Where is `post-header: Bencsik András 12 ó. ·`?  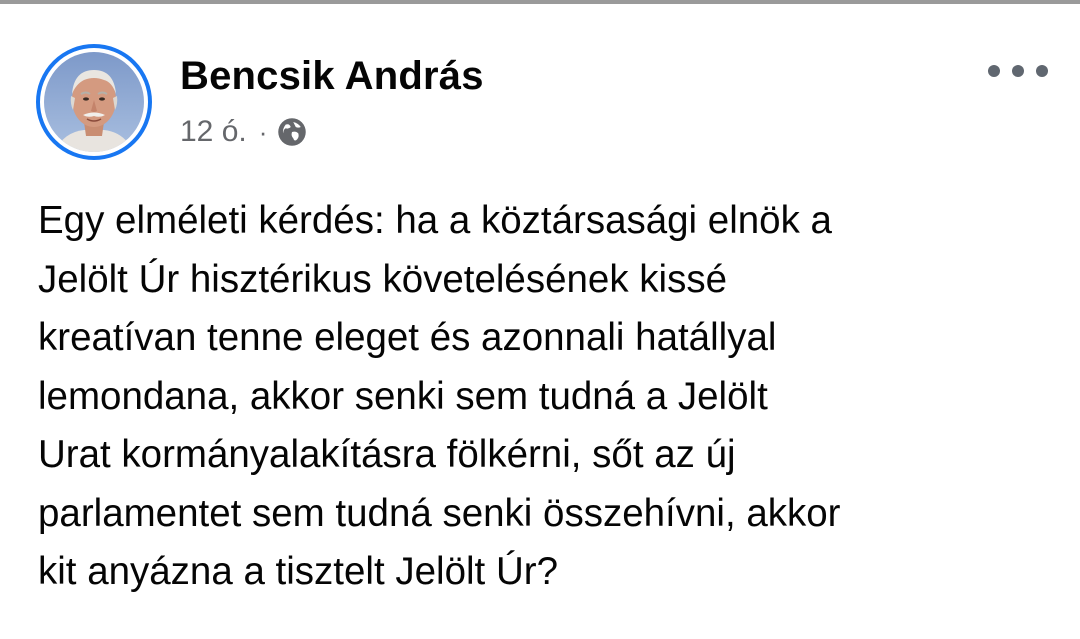 post-header: Bencsik András 12 ó. · is located at coordinates (260, 102).